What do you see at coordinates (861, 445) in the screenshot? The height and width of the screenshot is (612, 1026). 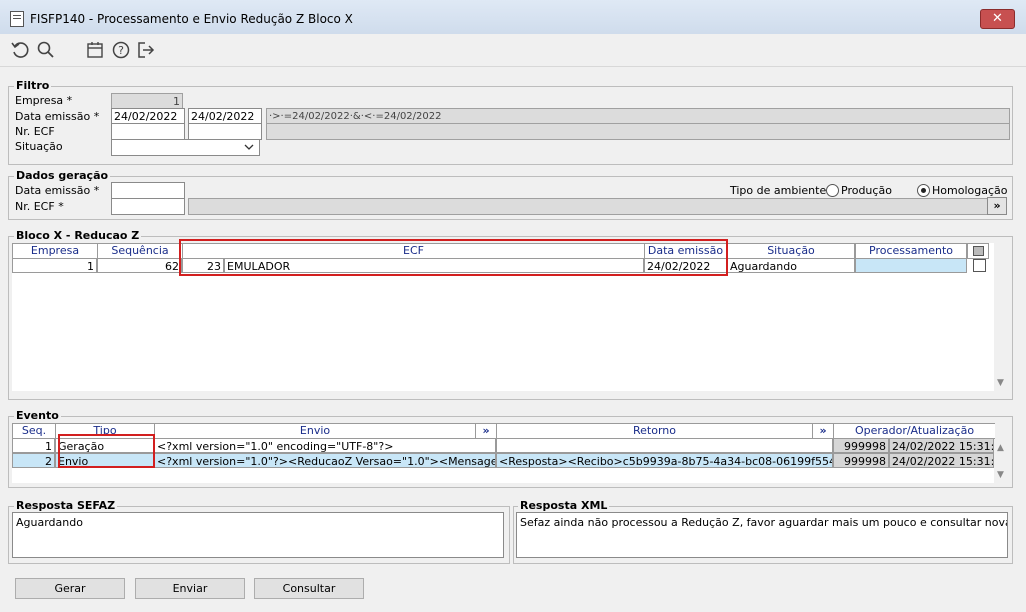 I see `evento-row-1-operador: 999998` at bounding box center [861, 445].